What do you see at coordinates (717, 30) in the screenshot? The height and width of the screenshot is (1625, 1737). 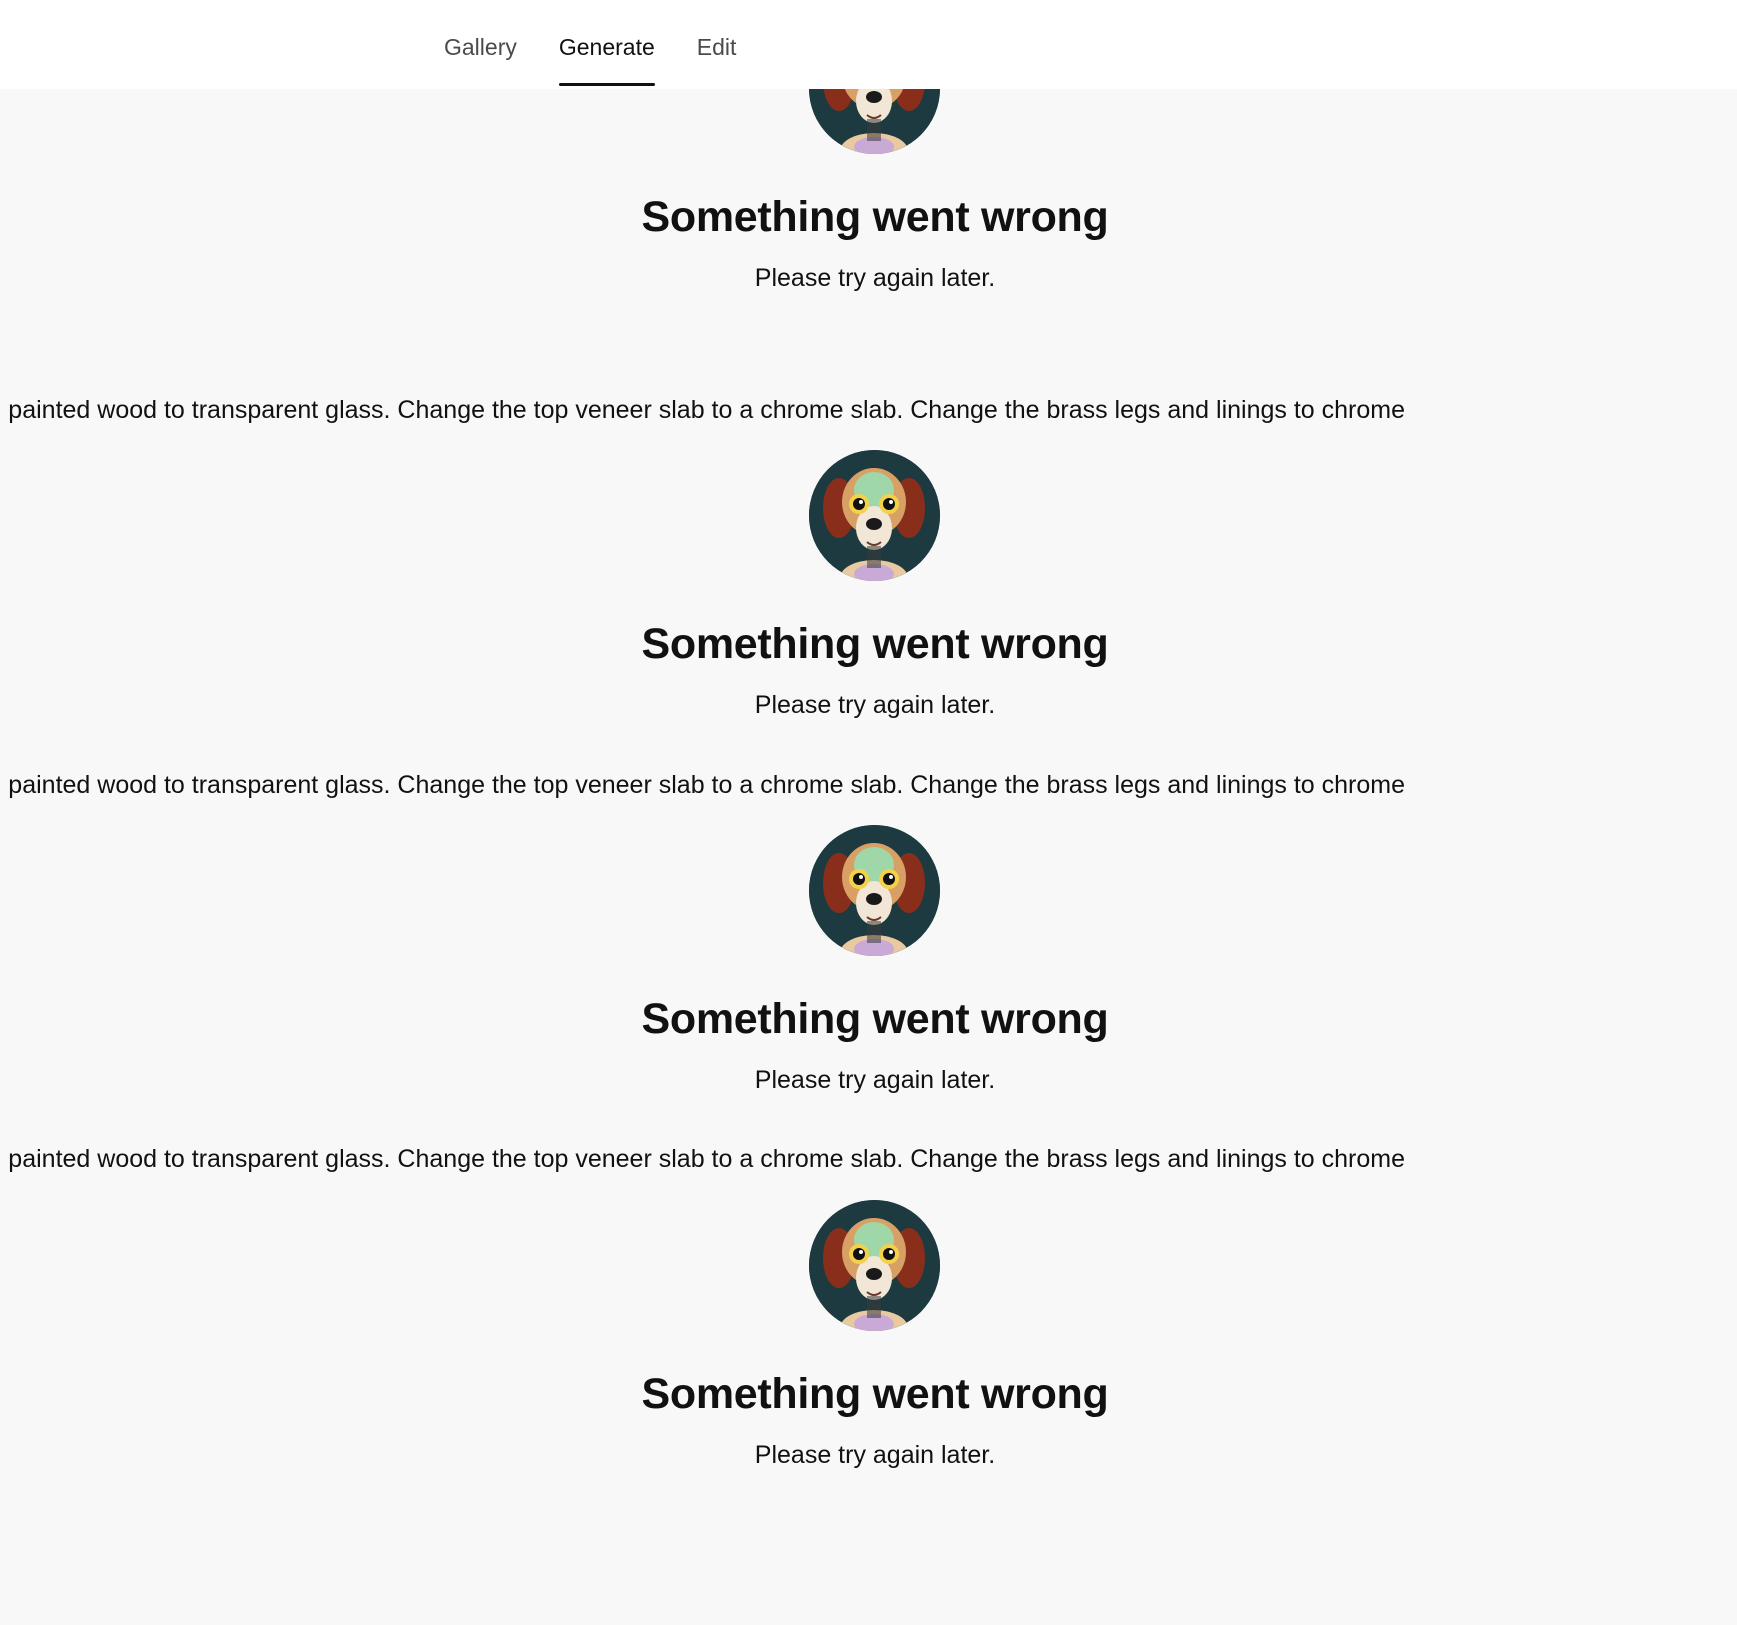 I see `tab-edit: Edit` at bounding box center [717, 30].